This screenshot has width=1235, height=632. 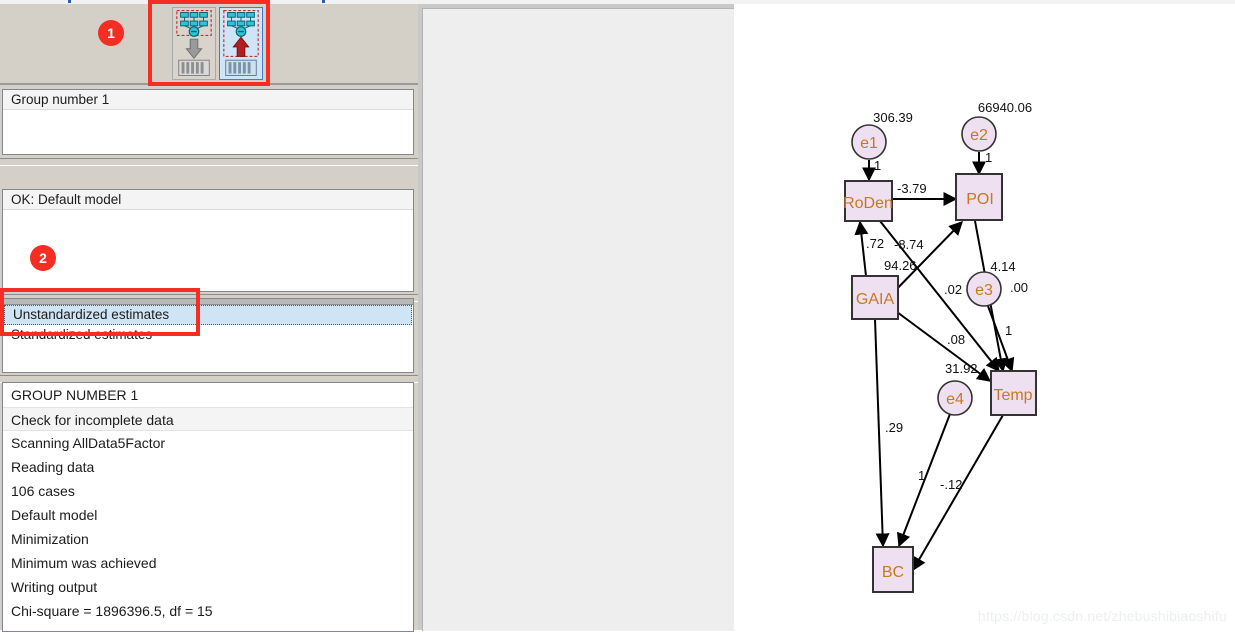 I want to click on variance-poi-temp-cov: 4.14, so click(x=1002, y=266).